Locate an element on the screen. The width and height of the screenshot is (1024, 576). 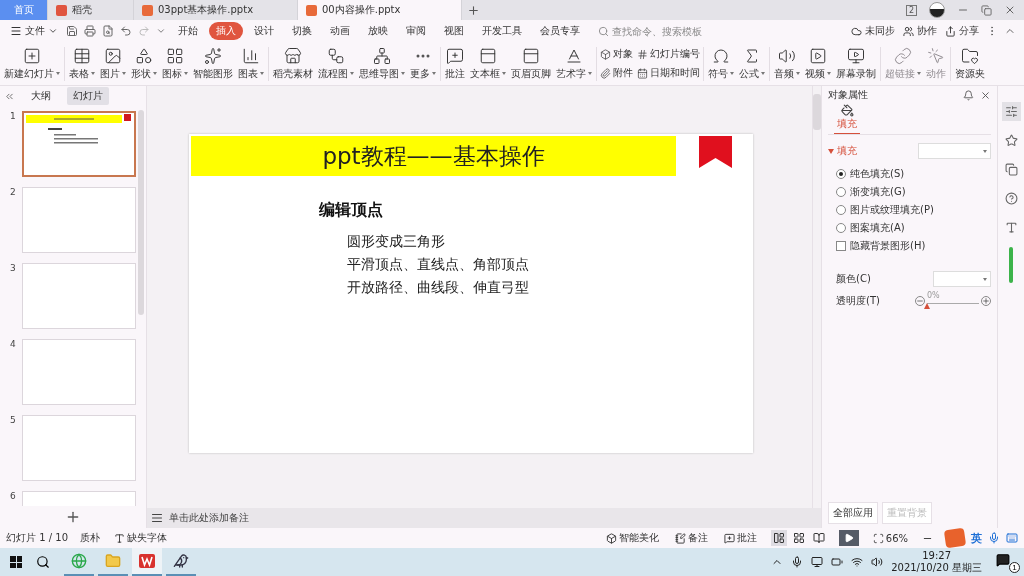
menu-tab: 动画 is located at coordinates (340, 31).